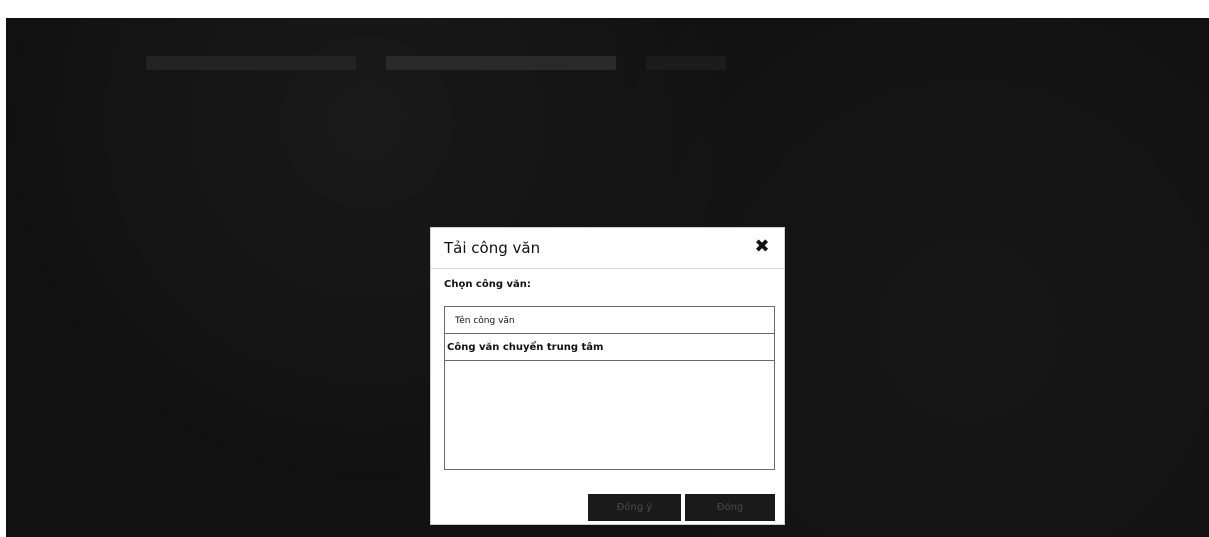  Describe the element at coordinates (492, 248) in the screenshot. I see `dialog-title: Tải công văn` at that location.